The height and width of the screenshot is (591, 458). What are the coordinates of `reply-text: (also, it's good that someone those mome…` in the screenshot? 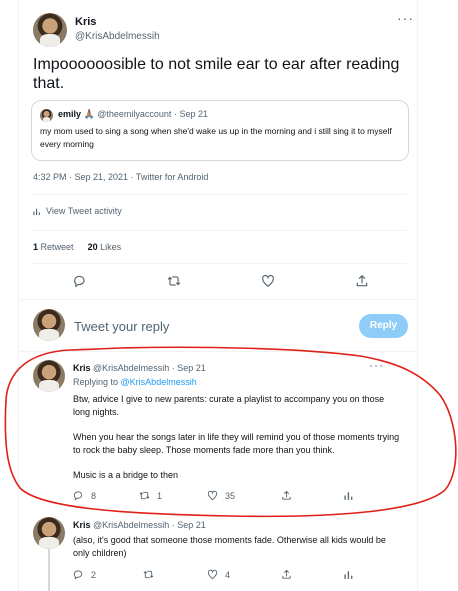 It's located at (229, 546).